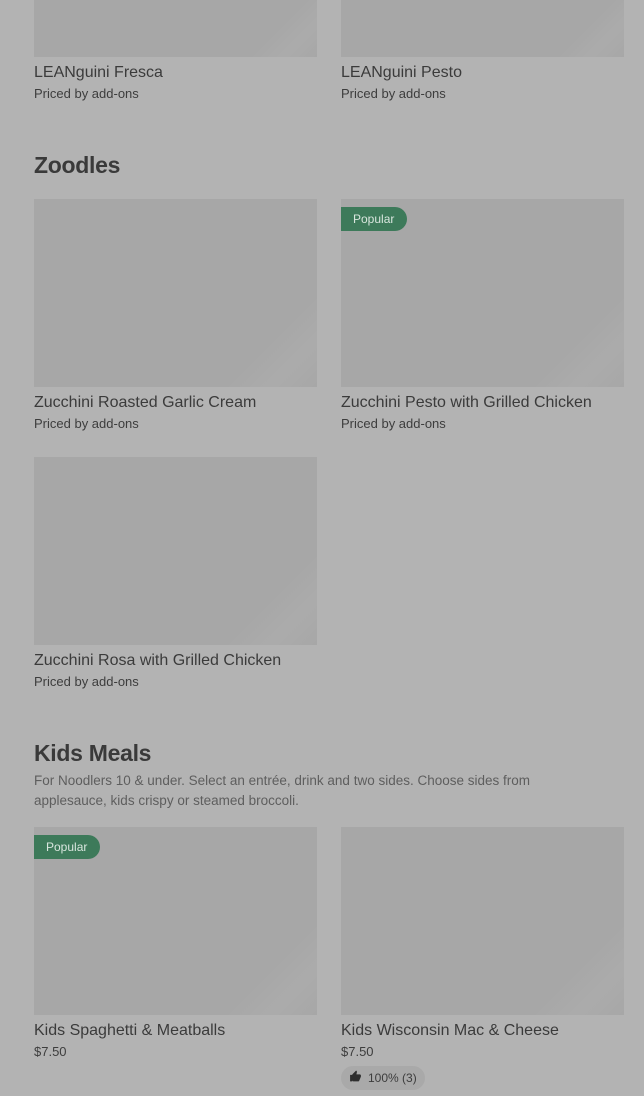 This screenshot has height=1096, width=644. I want to click on menu-item-card: Popular Kids Spaghetti & Meatballs $7.50, so click(175, 943).